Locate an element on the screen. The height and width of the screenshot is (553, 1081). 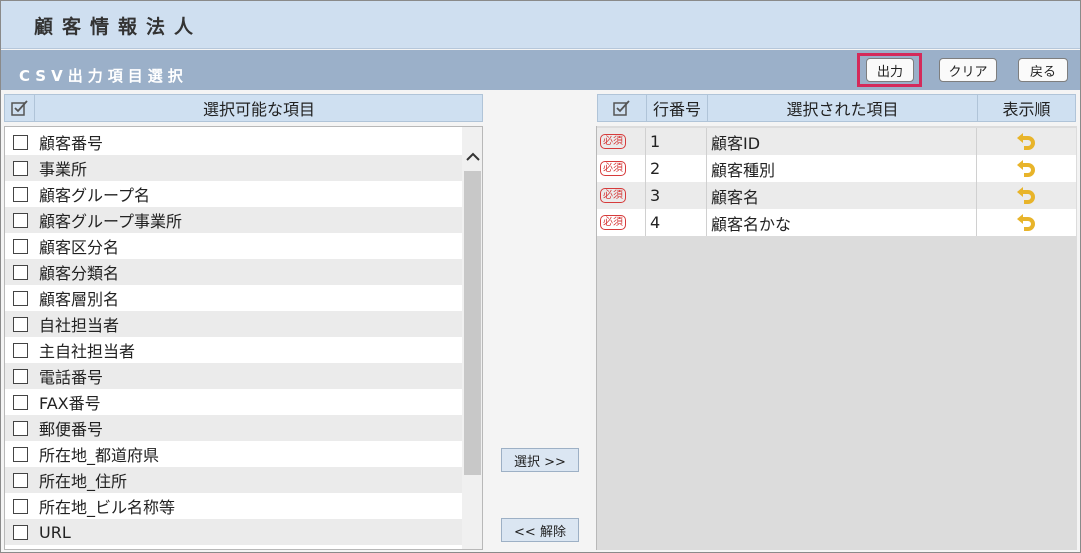
section-title: CSV出力項目選択 is located at coordinates (103, 76).